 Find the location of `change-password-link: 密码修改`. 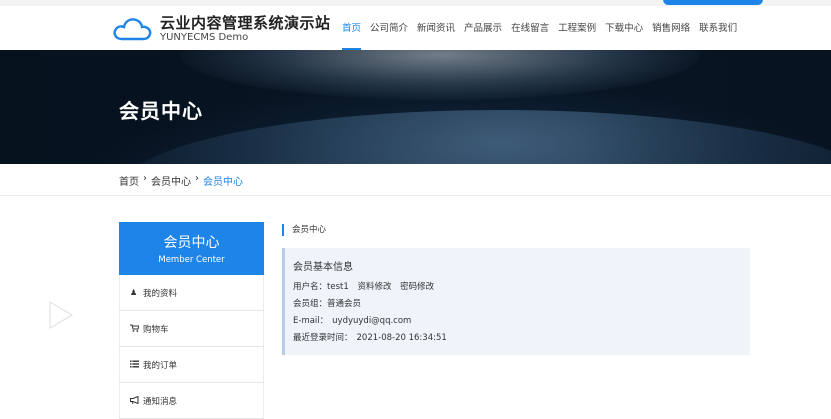

change-password-link: 密码修改 is located at coordinates (417, 287).